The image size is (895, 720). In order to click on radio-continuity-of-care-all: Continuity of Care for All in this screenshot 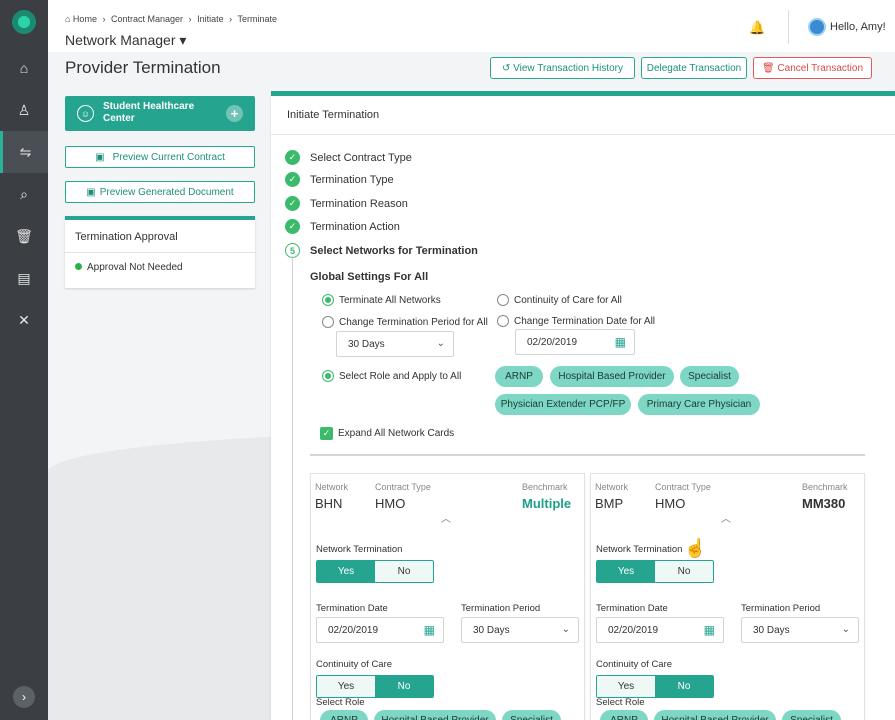, I will do `click(559, 300)`.